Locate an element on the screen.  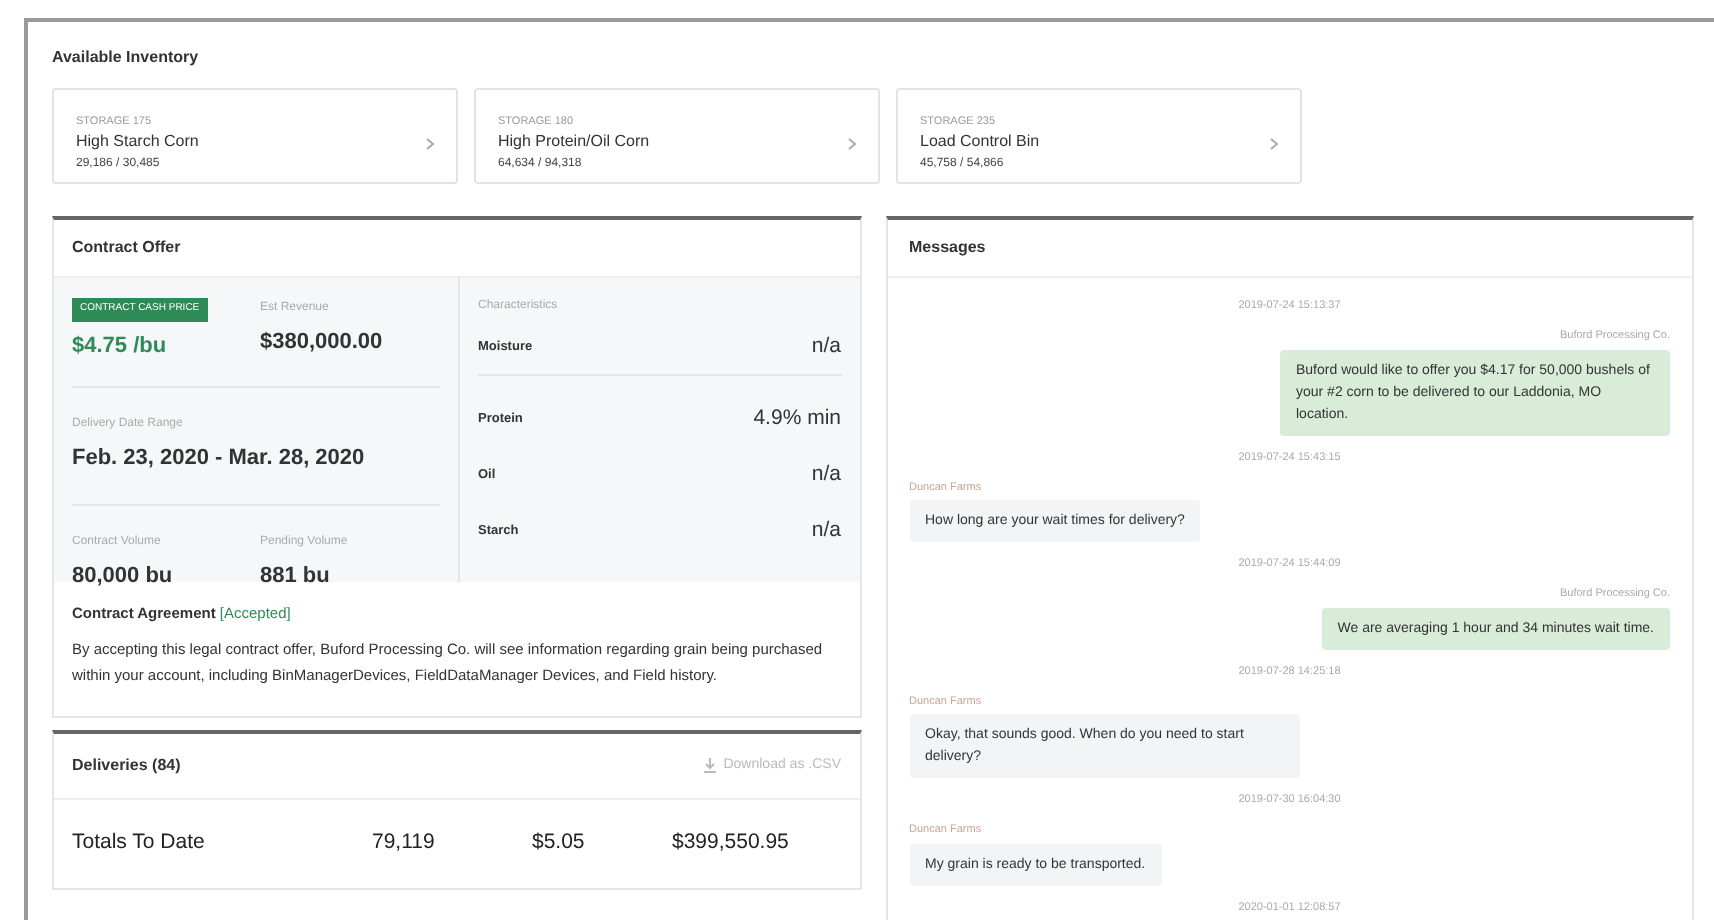
section-title: Available Inventory is located at coordinates (126, 58).